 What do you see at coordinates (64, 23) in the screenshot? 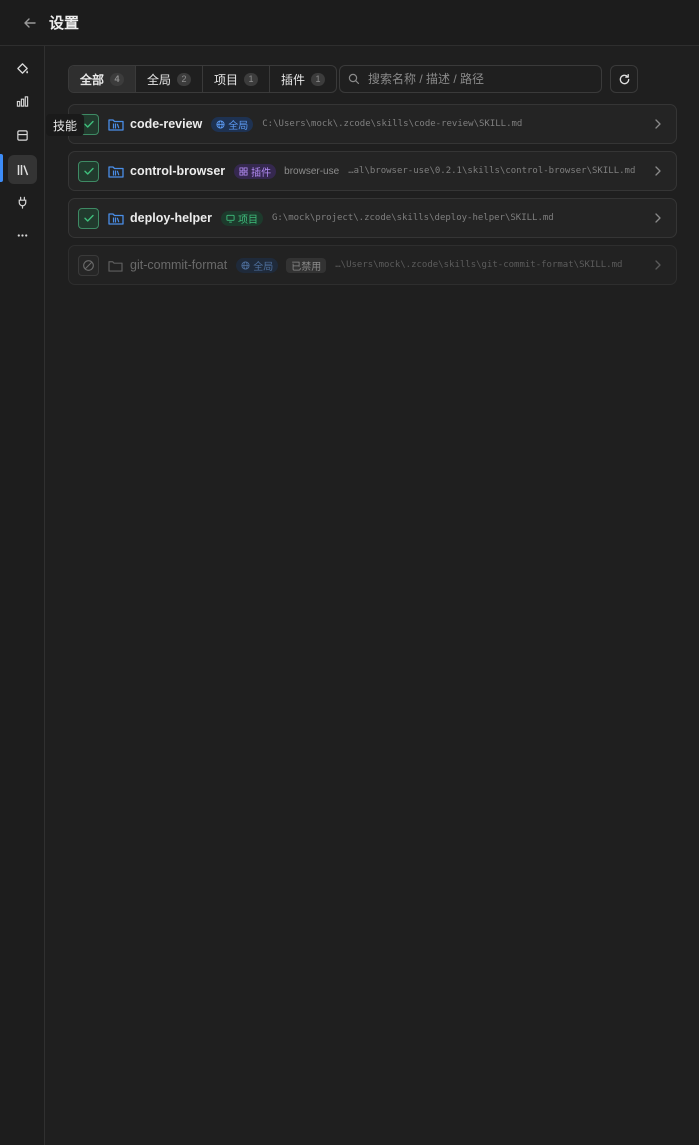
I see `page-title: 设置` at bounding box center [64, 23].